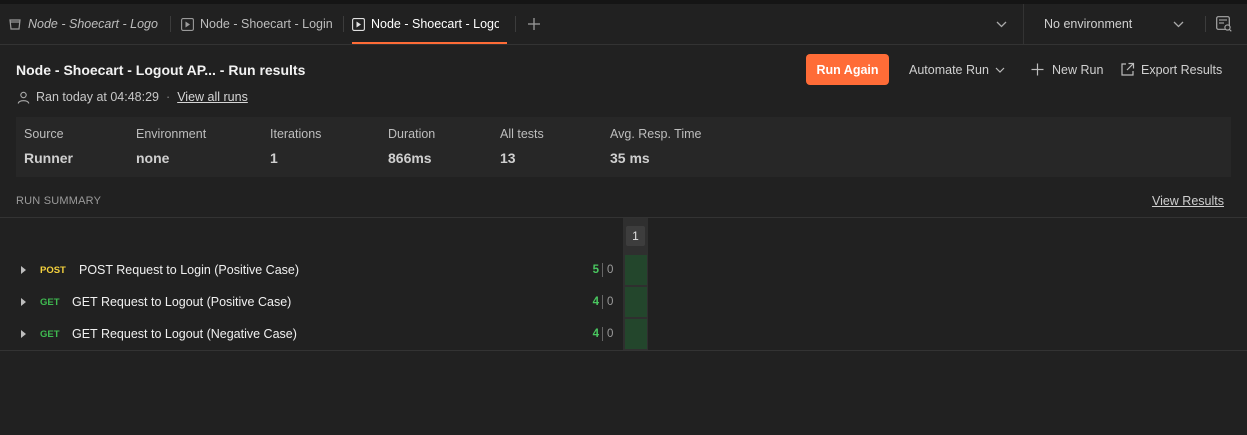  Describe the element at coordinates (1182, 69) in the screenshot. I see `export-results-label: Export Results` at that location.